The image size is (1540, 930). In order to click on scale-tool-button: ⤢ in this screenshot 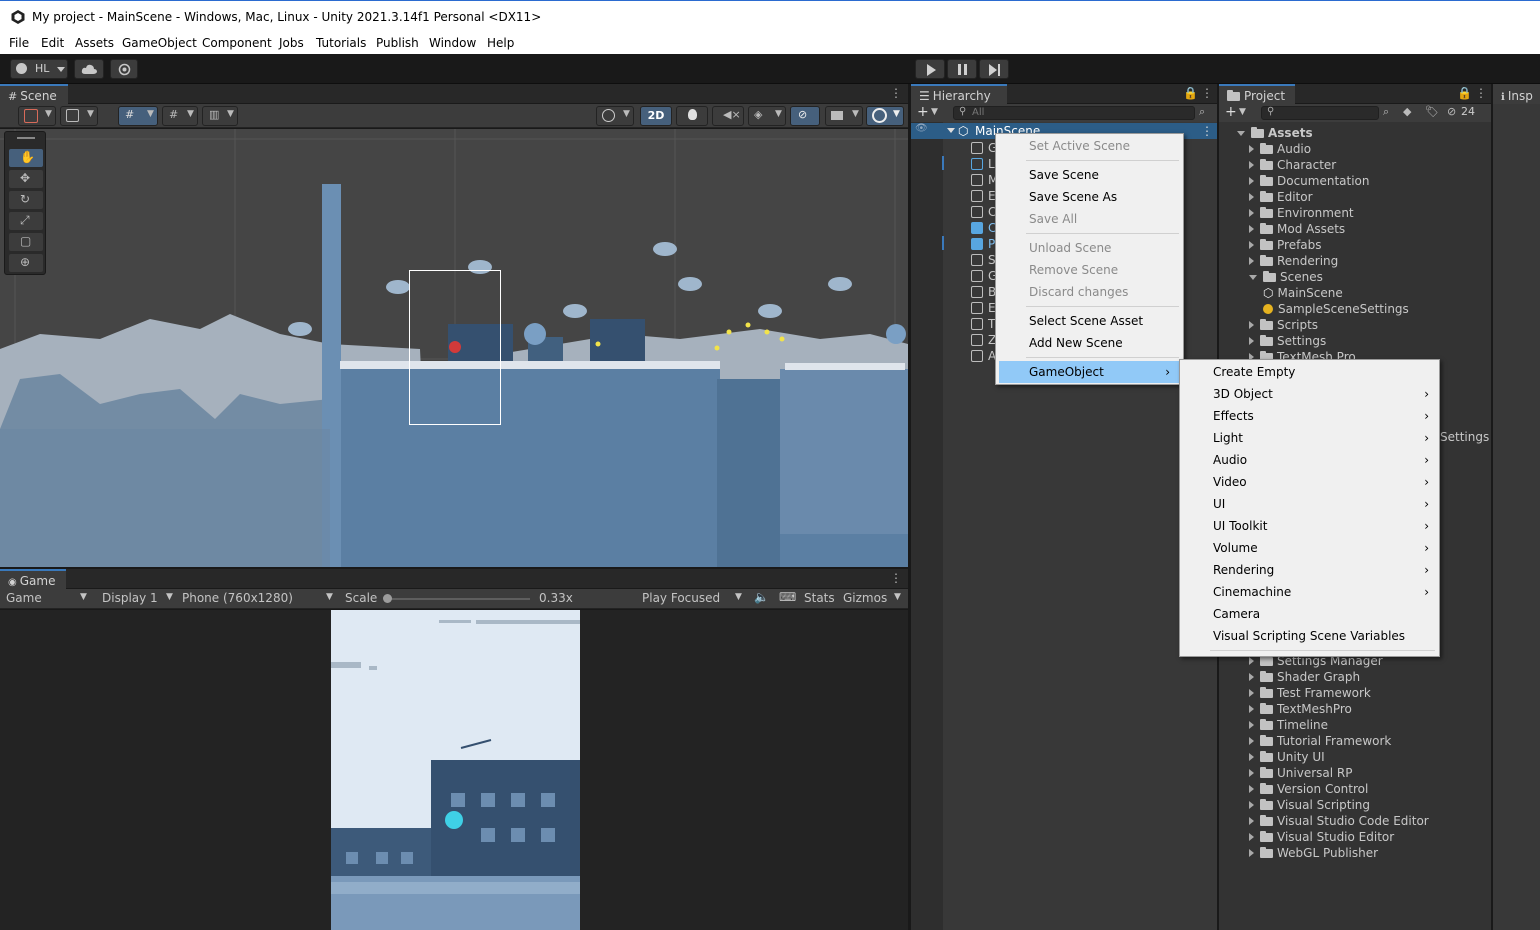, I will do `click(26, 221)`.